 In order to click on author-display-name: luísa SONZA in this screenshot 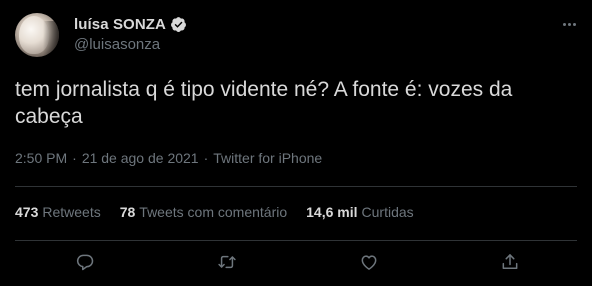, I will do `click(120, 24)`.